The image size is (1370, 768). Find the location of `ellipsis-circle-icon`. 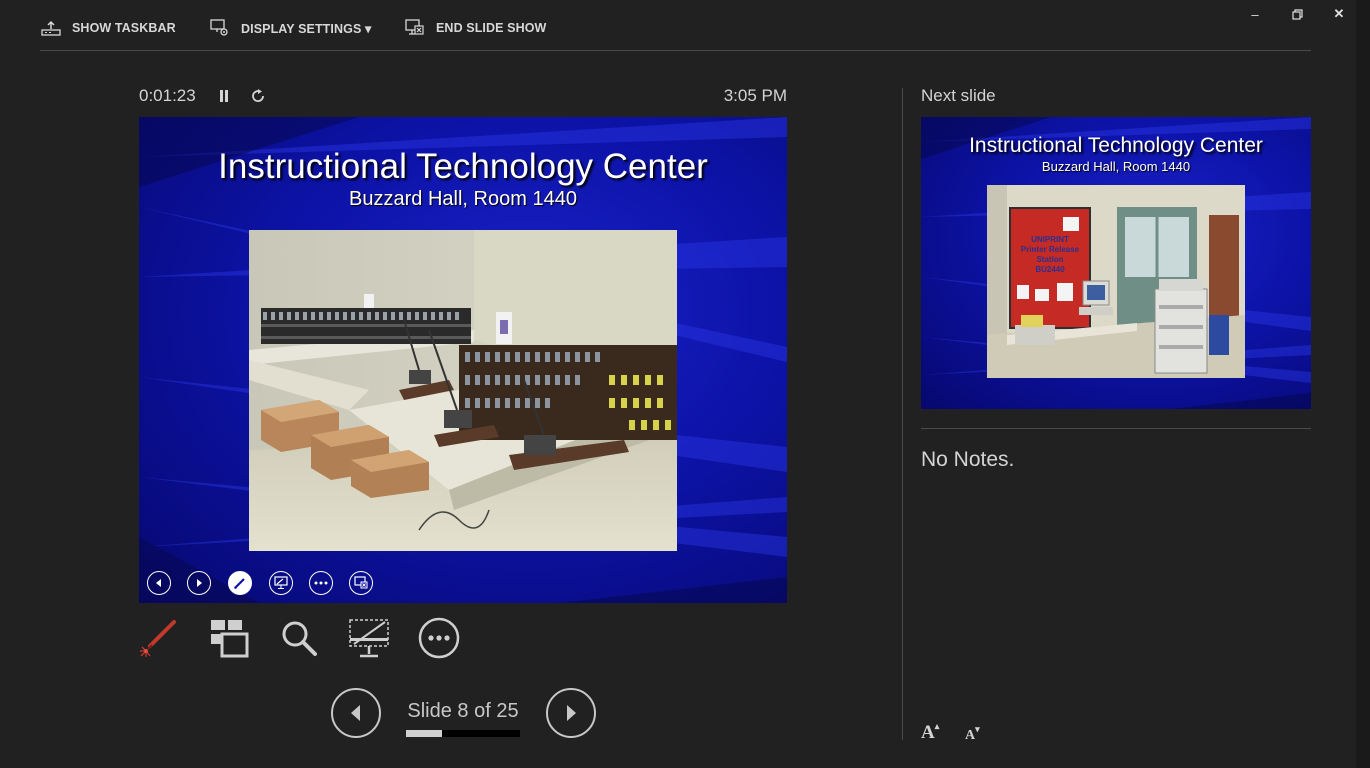

ellipsis-circle-icon is located at coordinates (439, 638).